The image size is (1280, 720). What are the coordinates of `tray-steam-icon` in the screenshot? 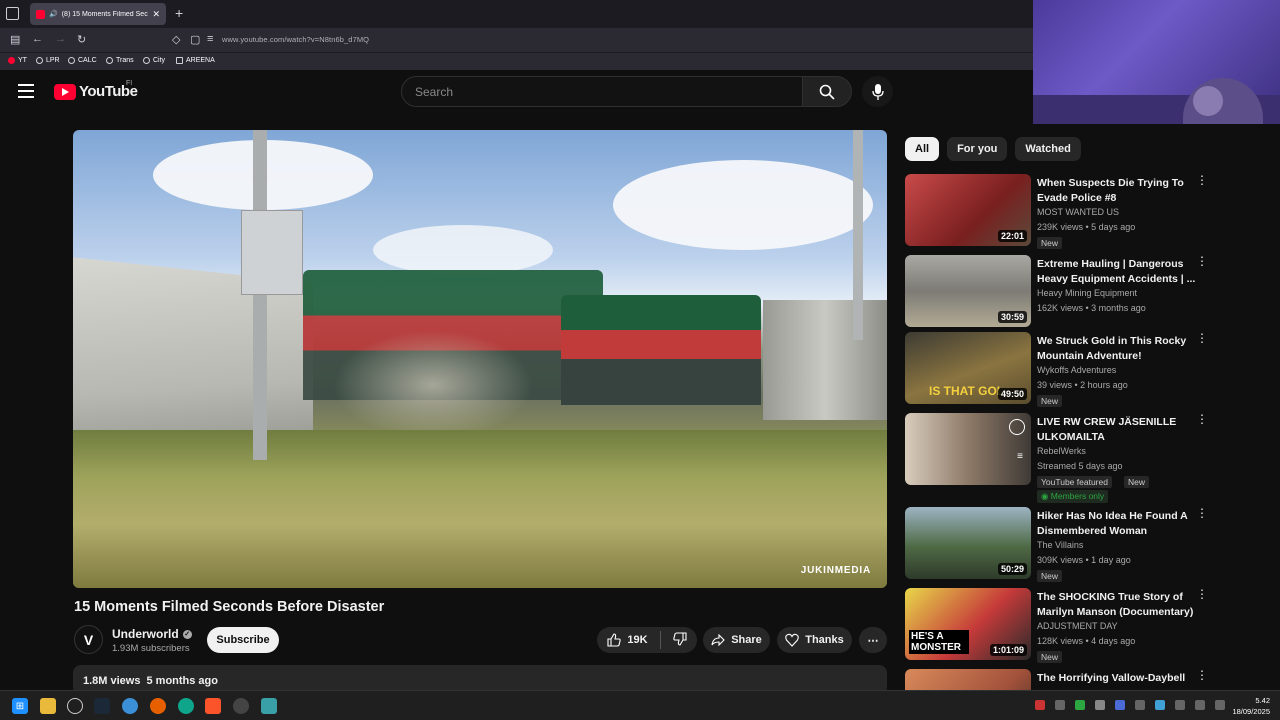 It's located at (1100, 705).